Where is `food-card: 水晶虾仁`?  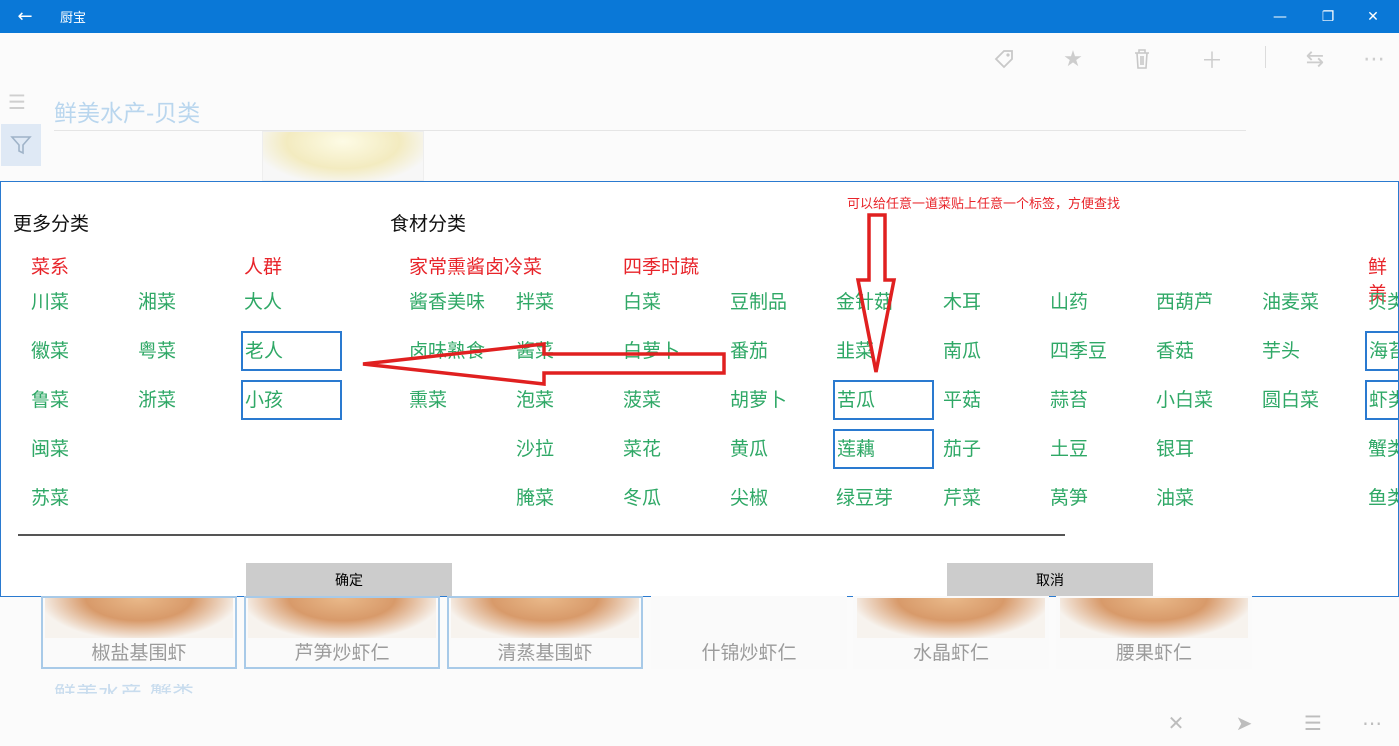 food-card: 水晶虾仁 is located at coordinates (951, 632).